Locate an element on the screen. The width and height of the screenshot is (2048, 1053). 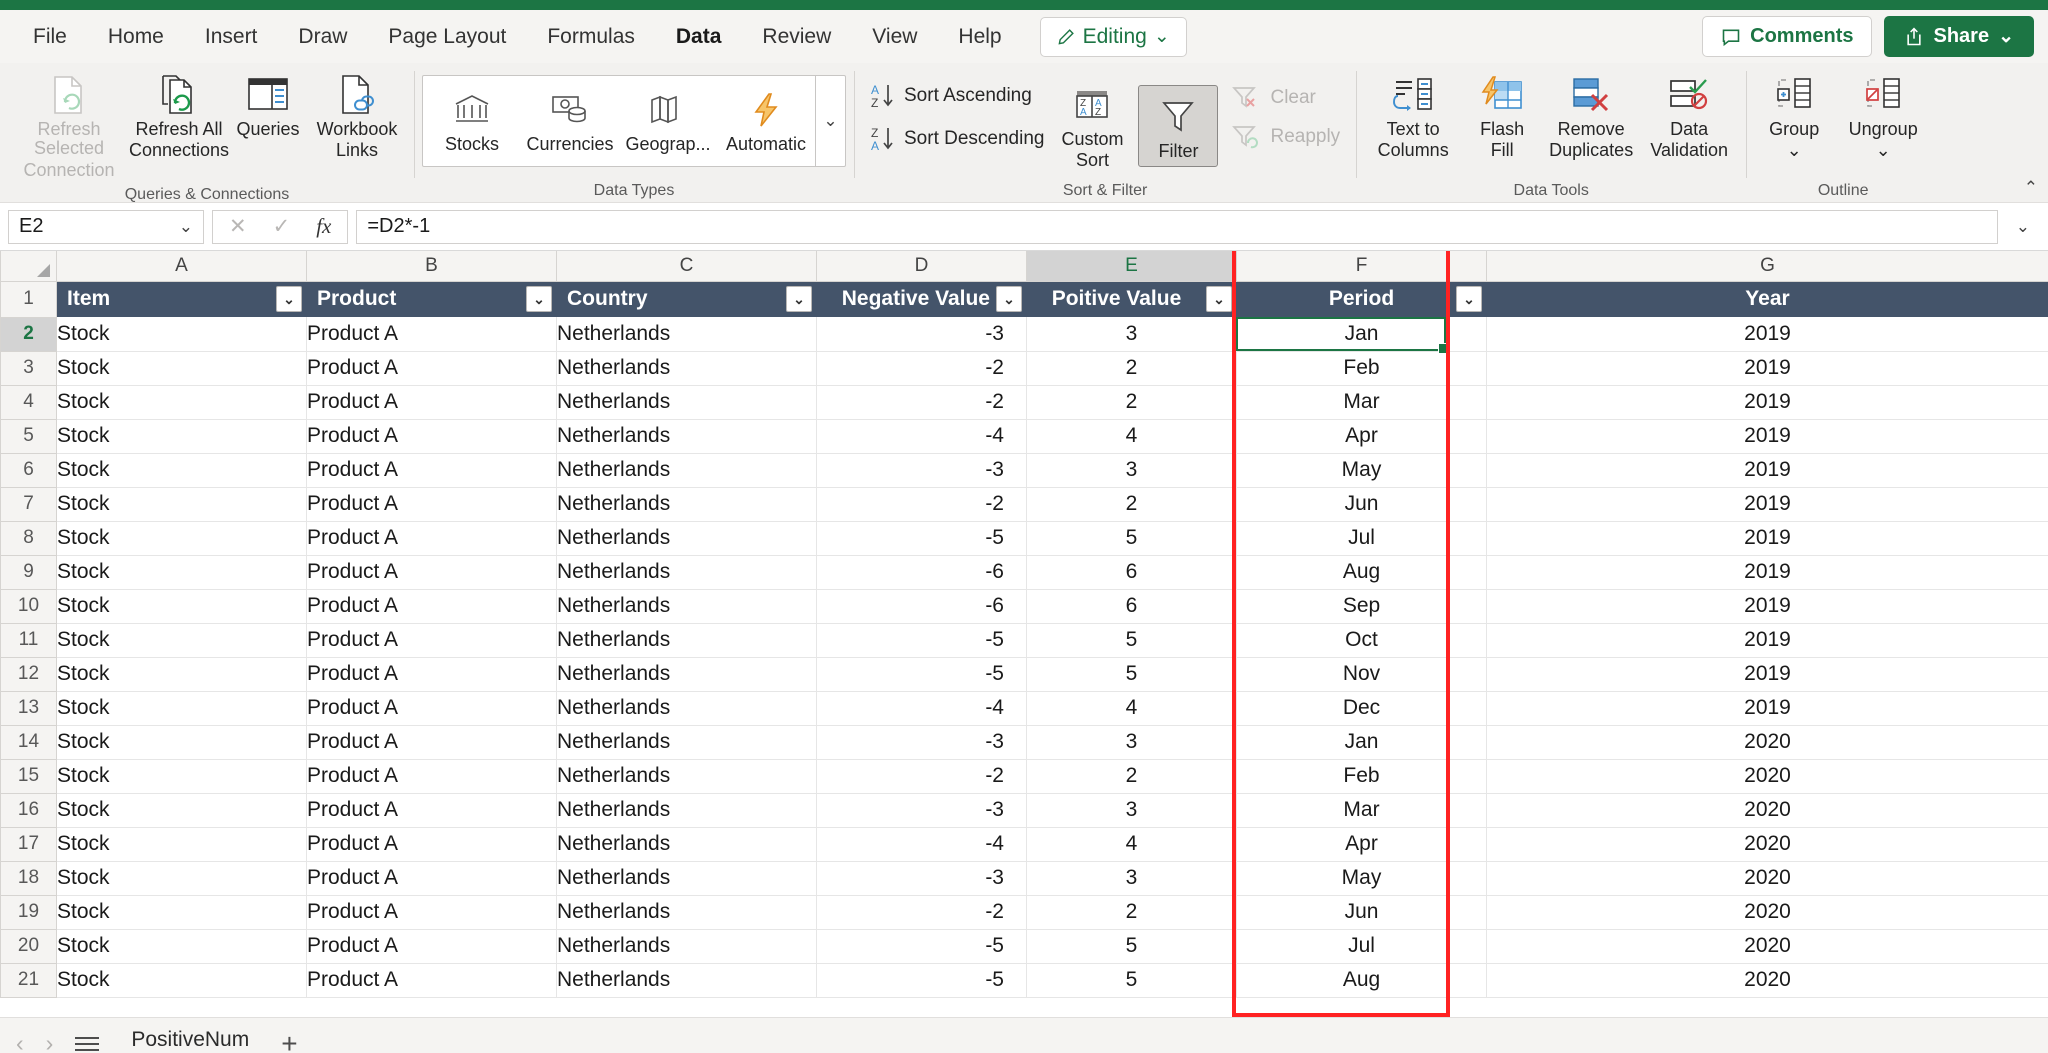
cell-C11: Netherlands is located at coordinates (686, 640).